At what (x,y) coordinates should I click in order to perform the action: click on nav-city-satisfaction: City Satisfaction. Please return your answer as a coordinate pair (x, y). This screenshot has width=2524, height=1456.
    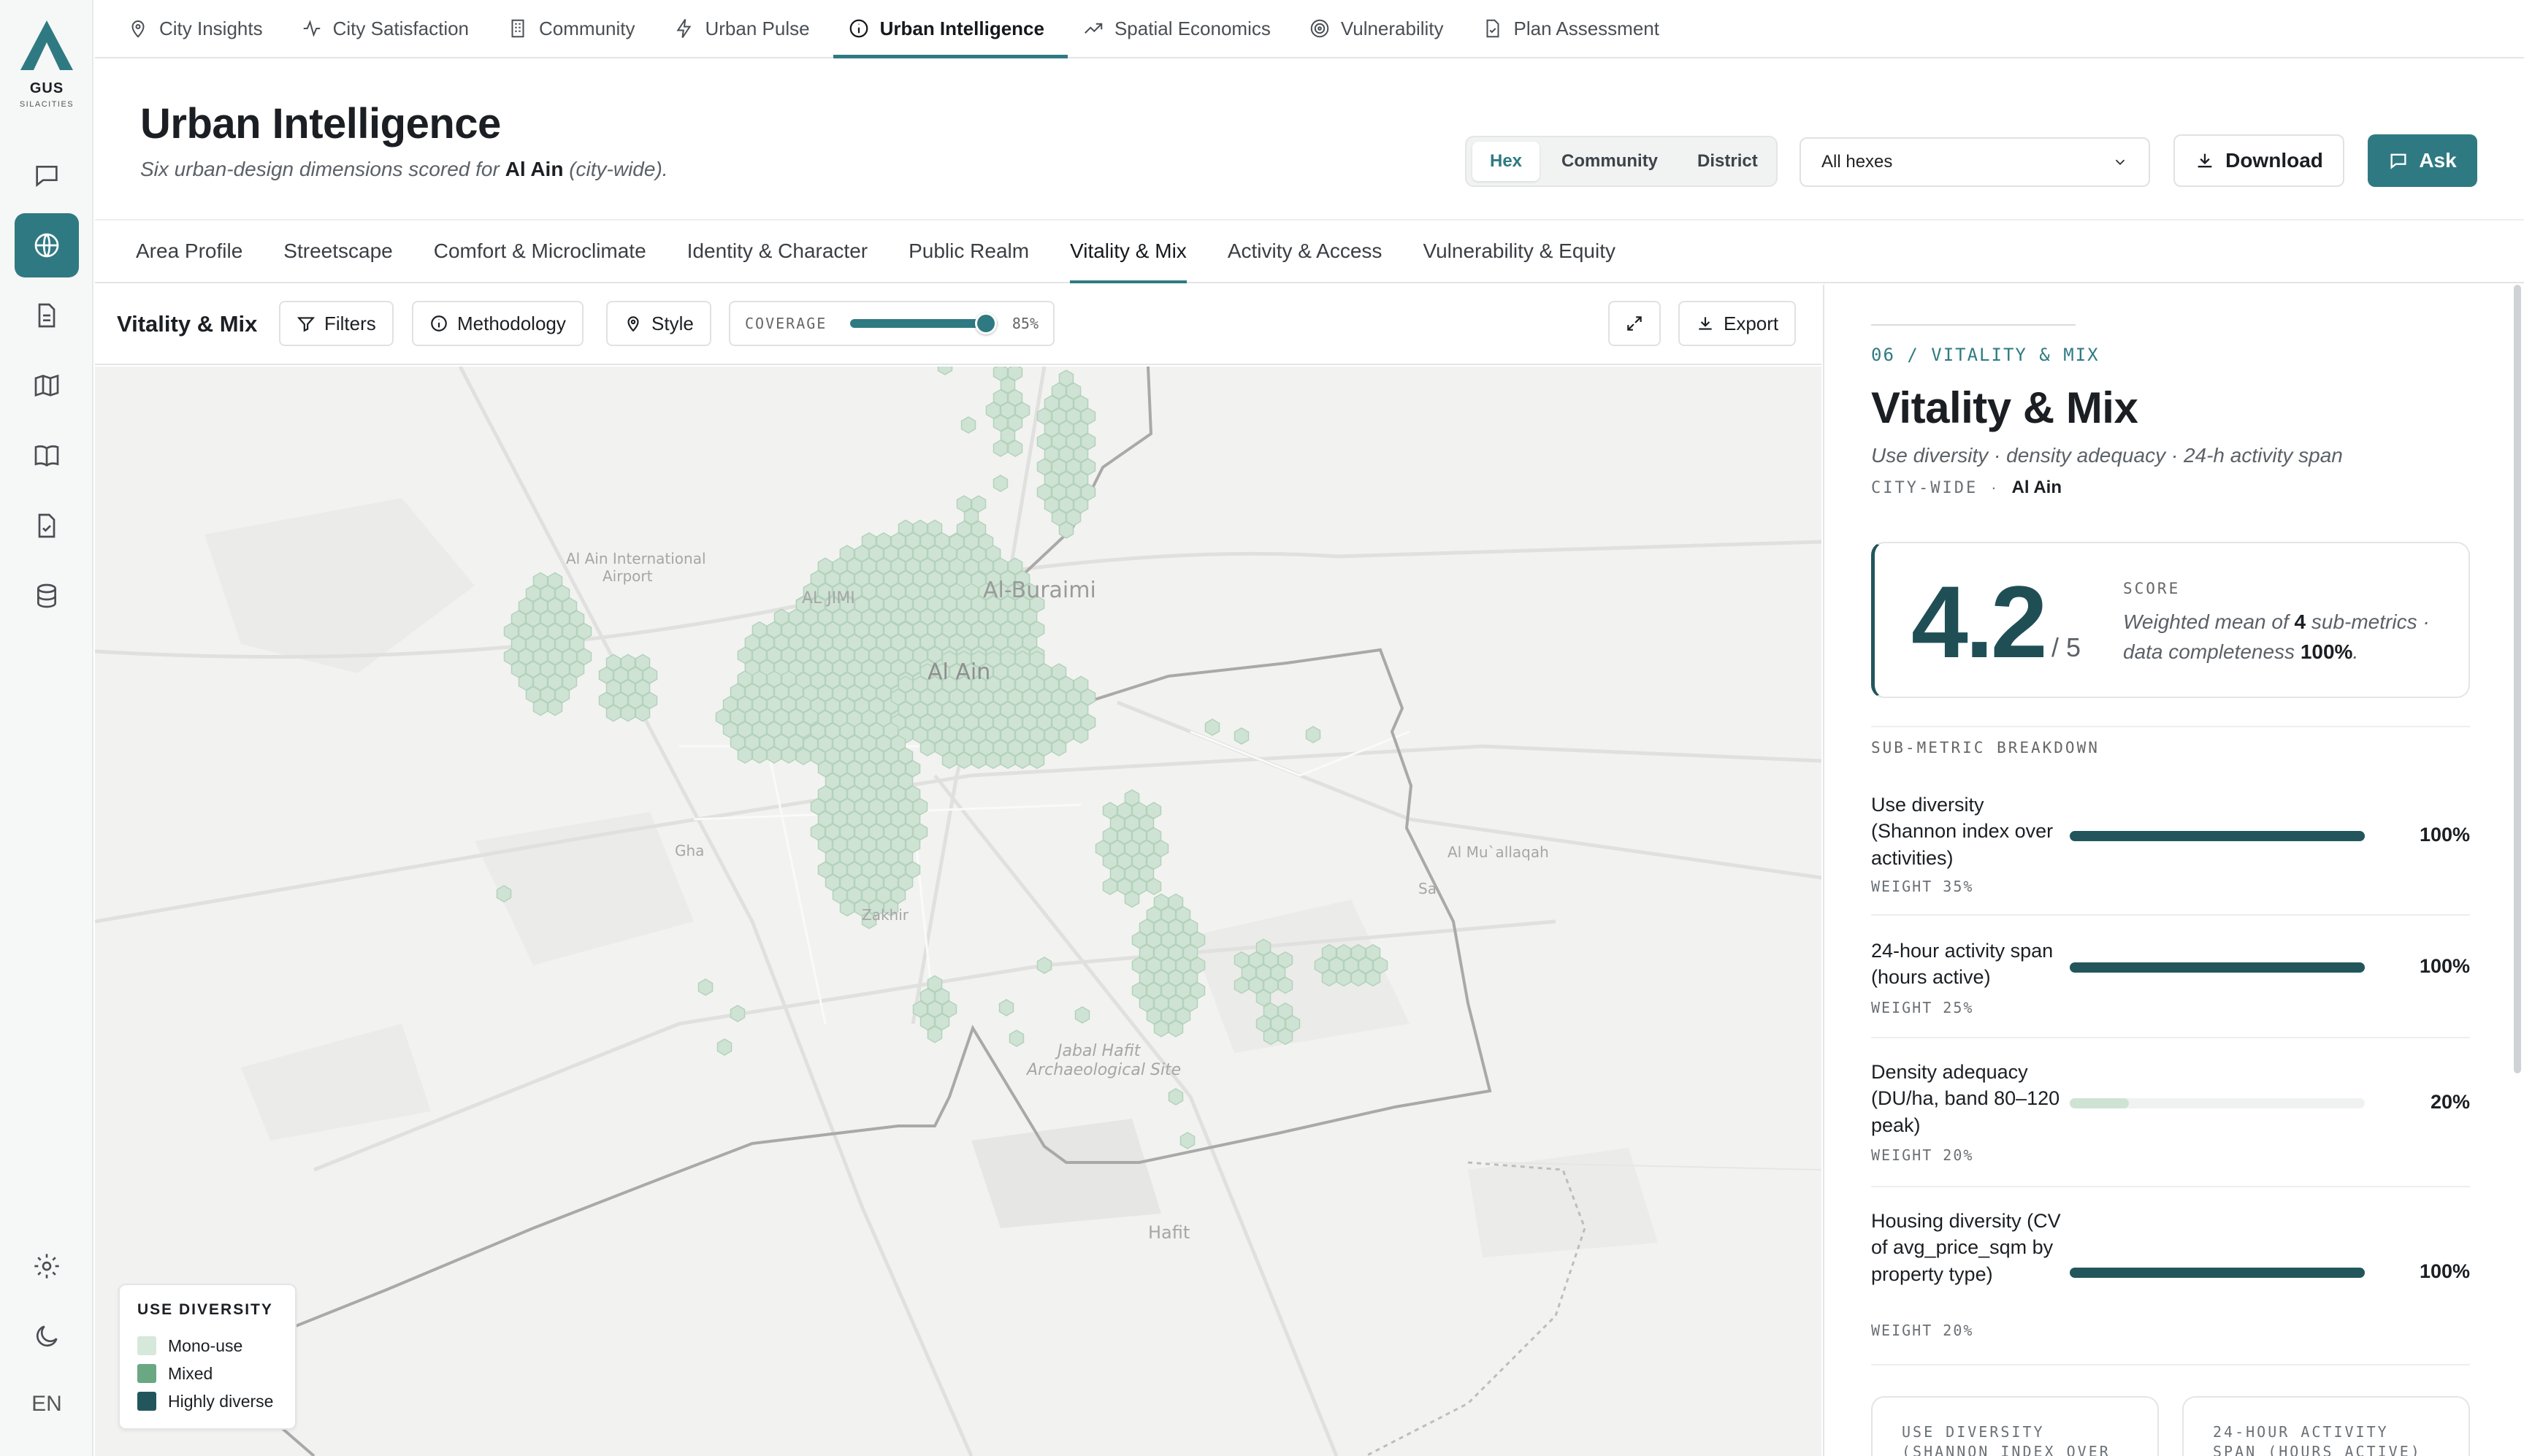
    Looking at the image, I should click on (389, 28).